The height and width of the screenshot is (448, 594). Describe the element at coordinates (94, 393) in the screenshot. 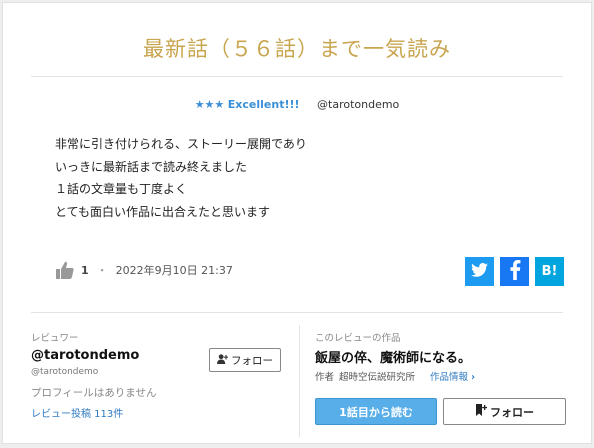

I see `reviewer-profile-text: プロフィールはありません` at that location.